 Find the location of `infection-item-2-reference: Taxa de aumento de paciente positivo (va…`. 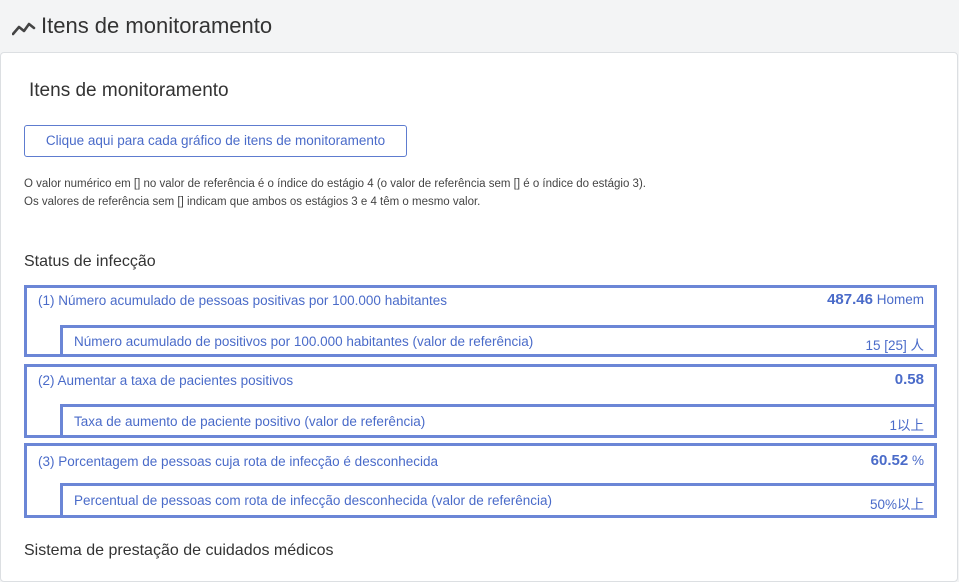

infection-item-2-reference: Taxa de aumento de paciente positivo (va… is located at coordinates (498, 421).